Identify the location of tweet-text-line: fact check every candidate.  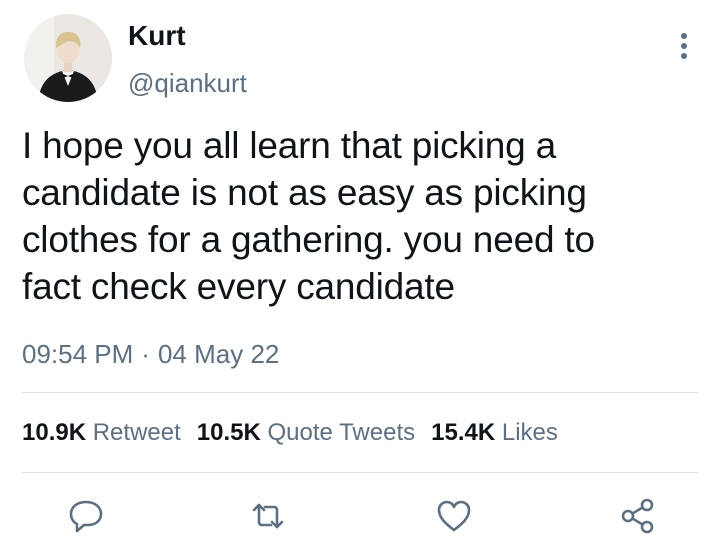
(238, 286).